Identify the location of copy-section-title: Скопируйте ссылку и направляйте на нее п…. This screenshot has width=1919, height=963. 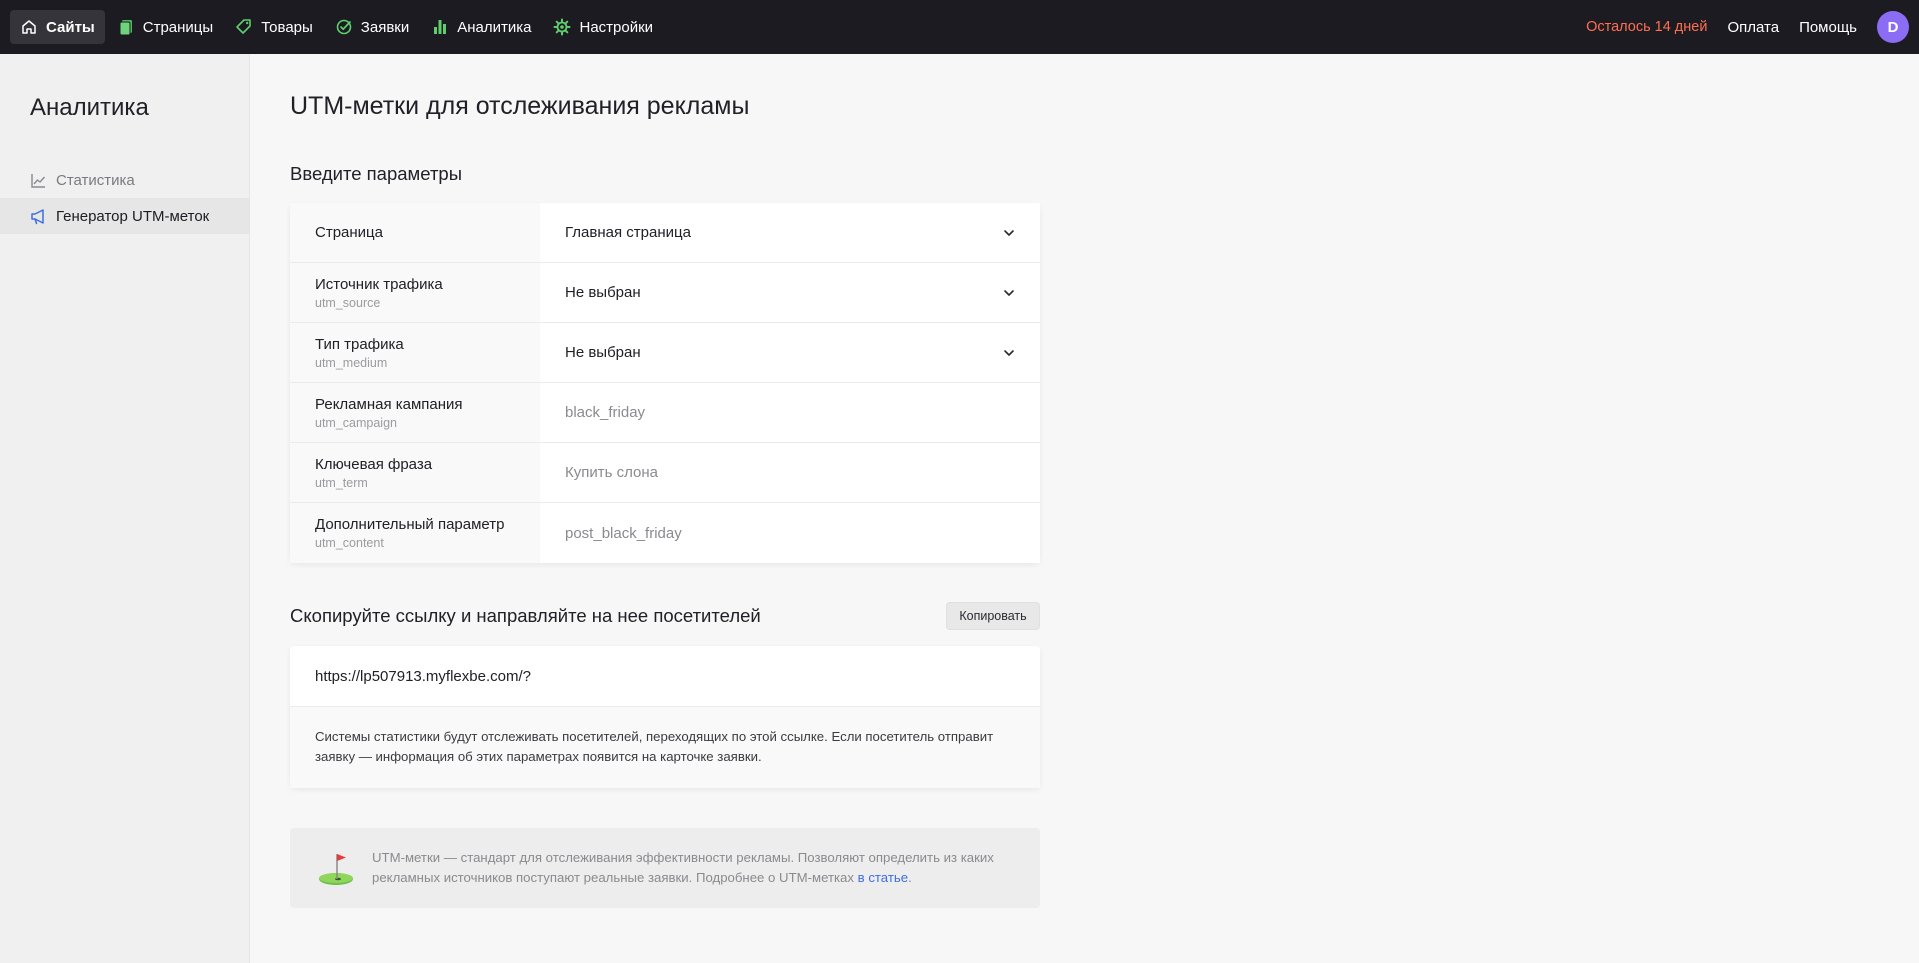
(525, 615).